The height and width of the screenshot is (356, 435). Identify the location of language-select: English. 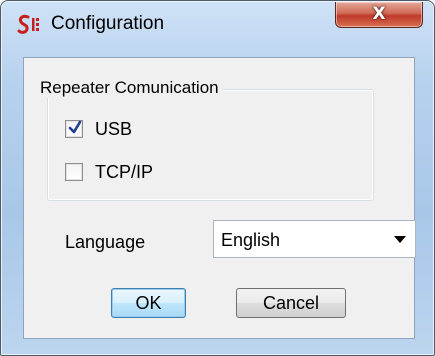
(314, 239).